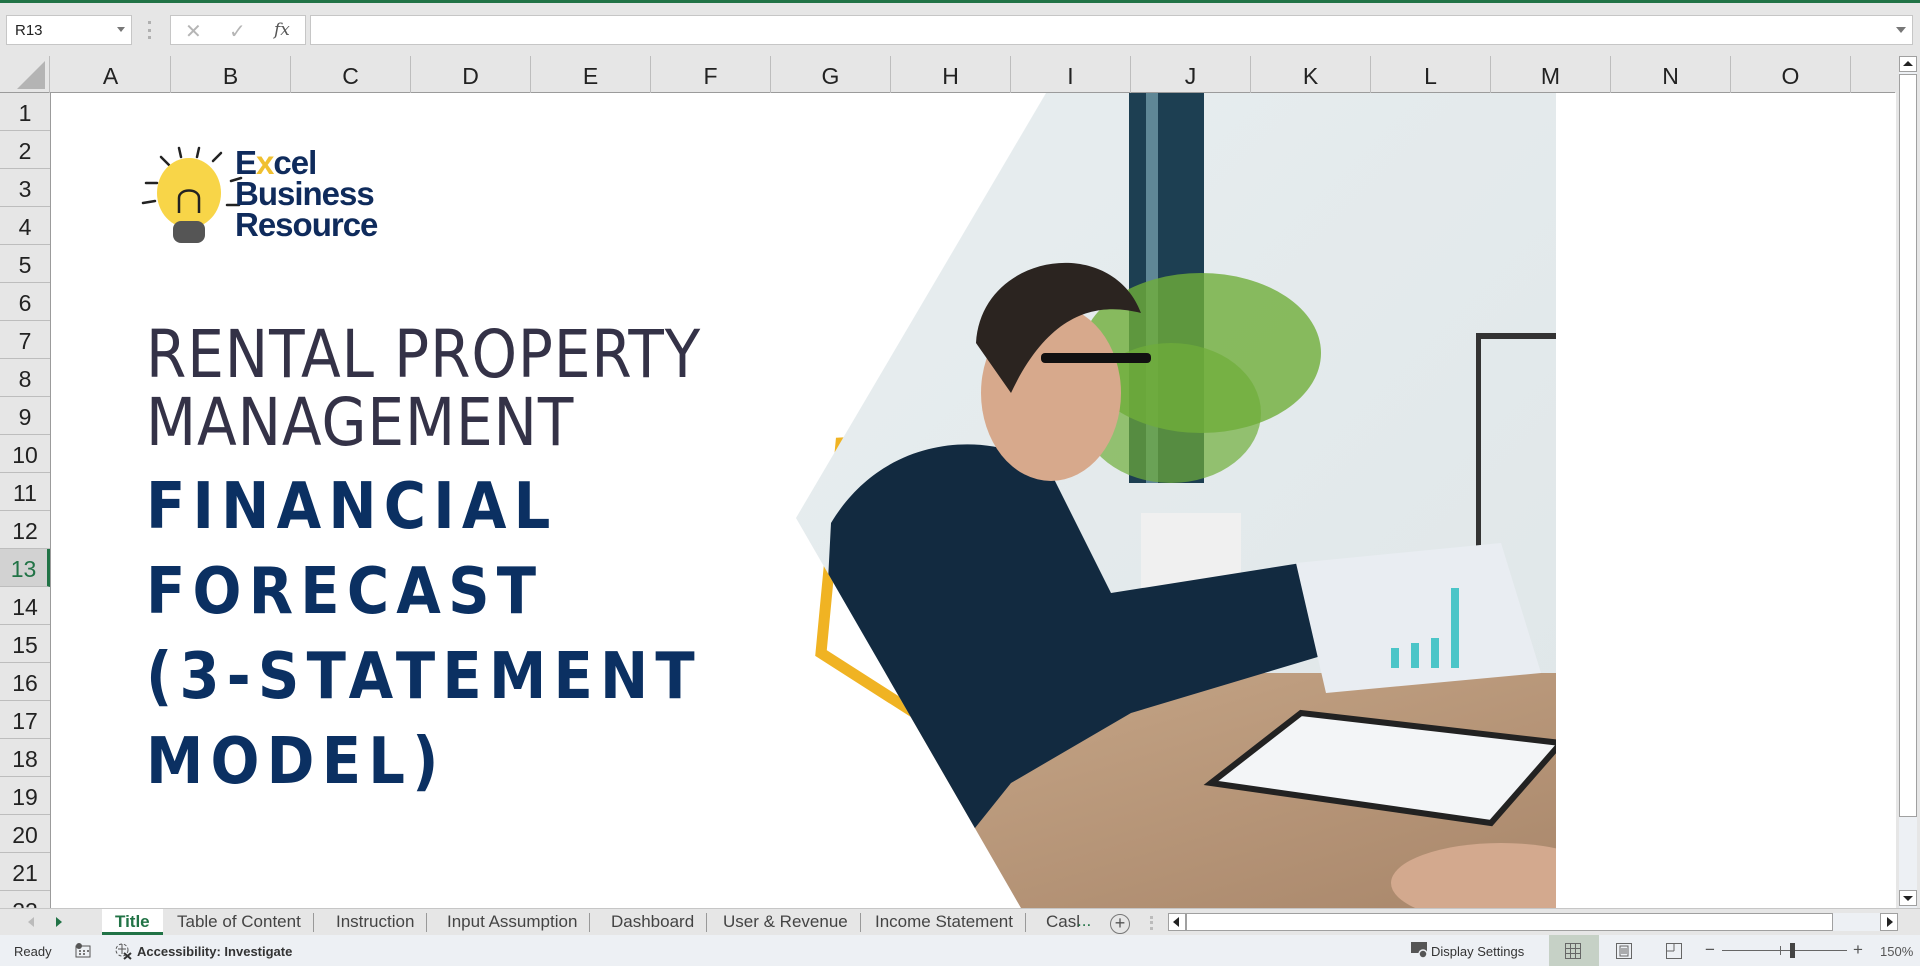  I want to click on formula-input, so click(1111, 30).